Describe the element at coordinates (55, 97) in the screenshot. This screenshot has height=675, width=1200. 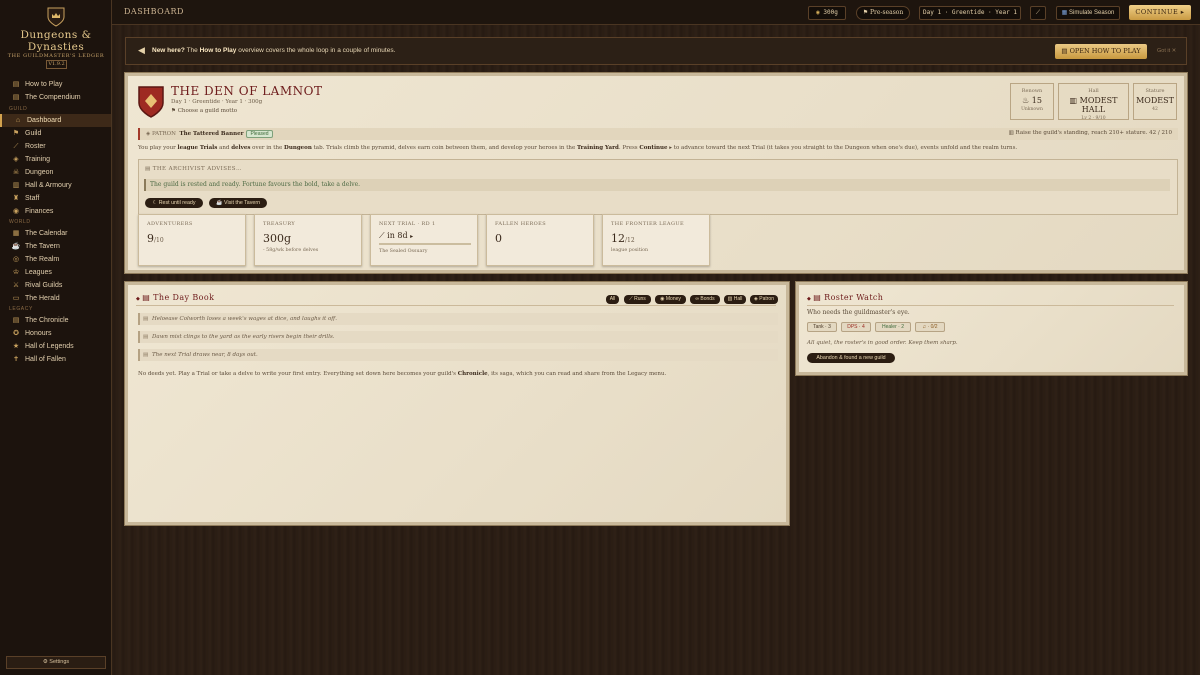
I see `sidebar-item-compendium: ▤ The Compendium` at that location.